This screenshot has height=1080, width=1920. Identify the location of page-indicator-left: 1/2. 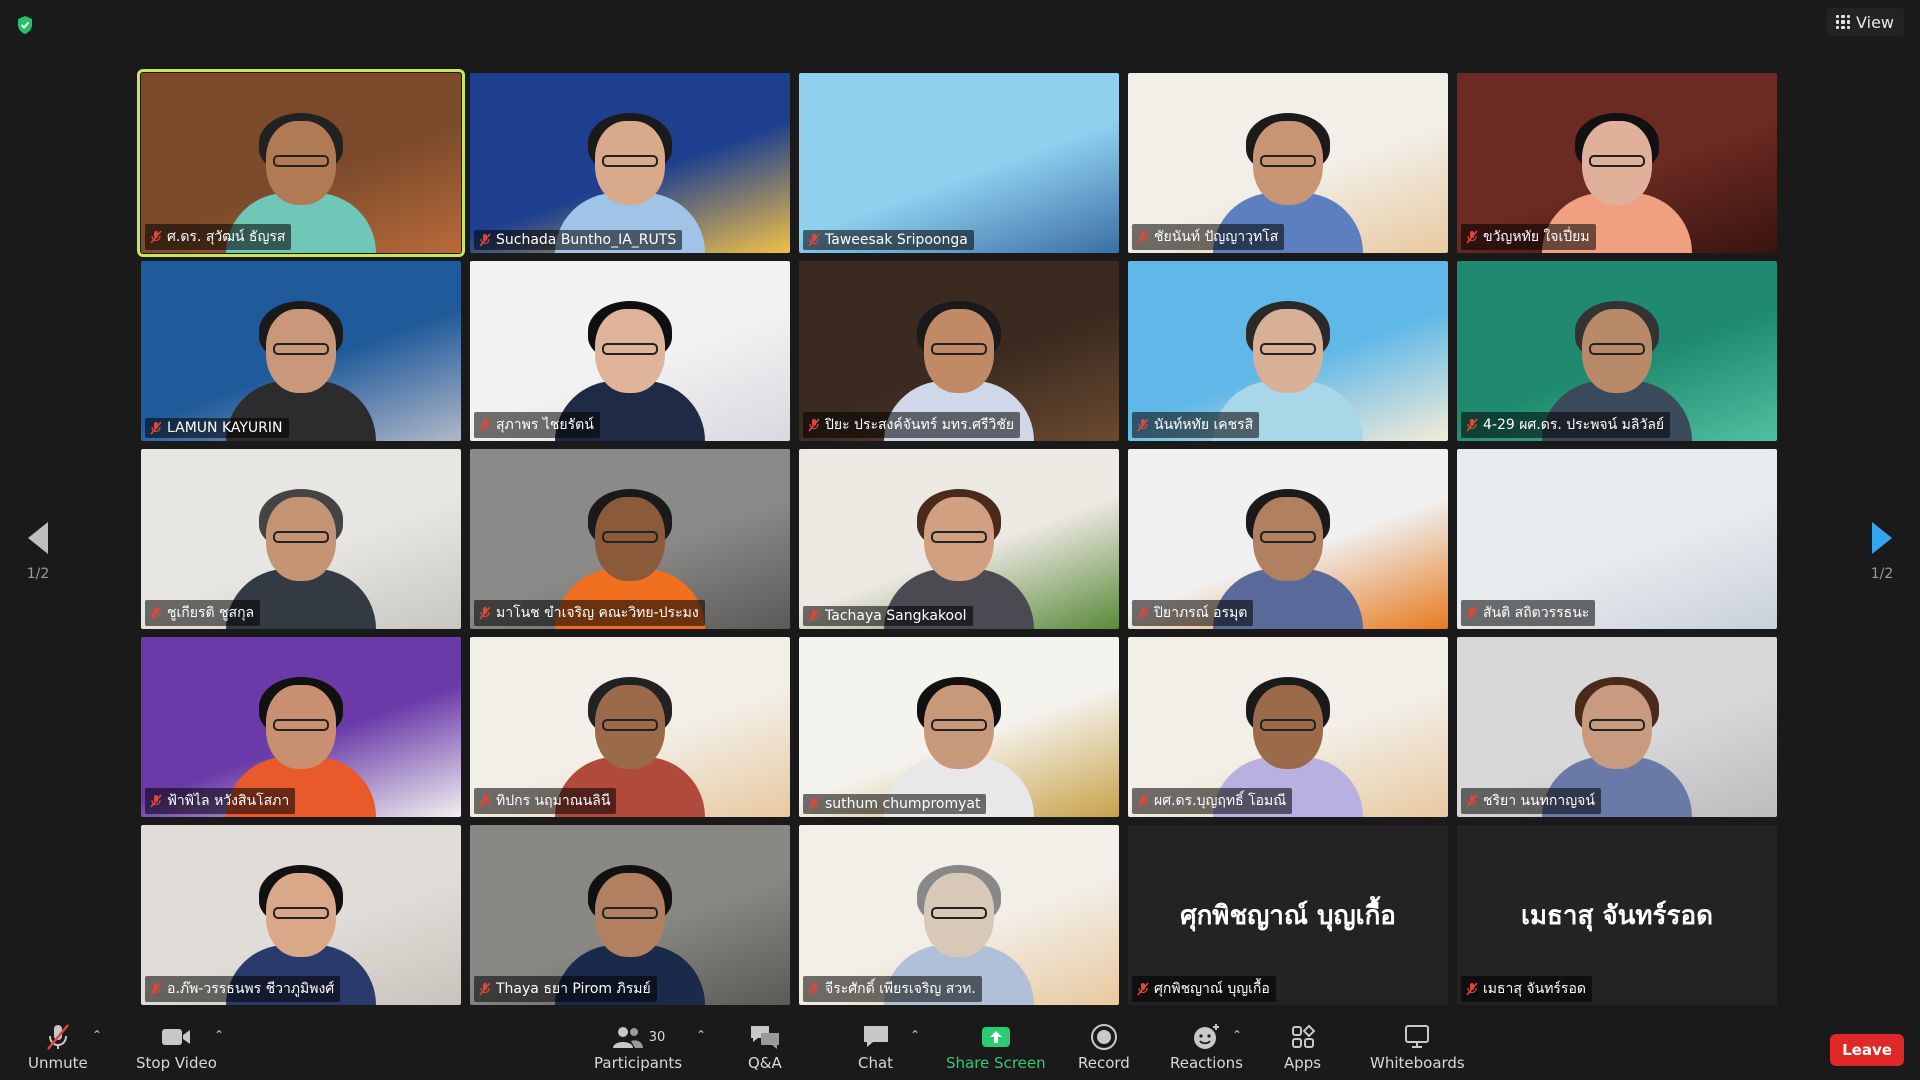
(38, 574).